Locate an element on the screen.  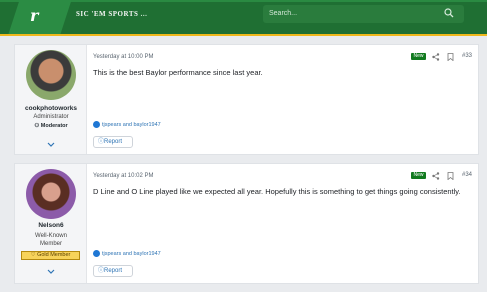
gold-label: Gold Member is located at coordinates (54, 255).